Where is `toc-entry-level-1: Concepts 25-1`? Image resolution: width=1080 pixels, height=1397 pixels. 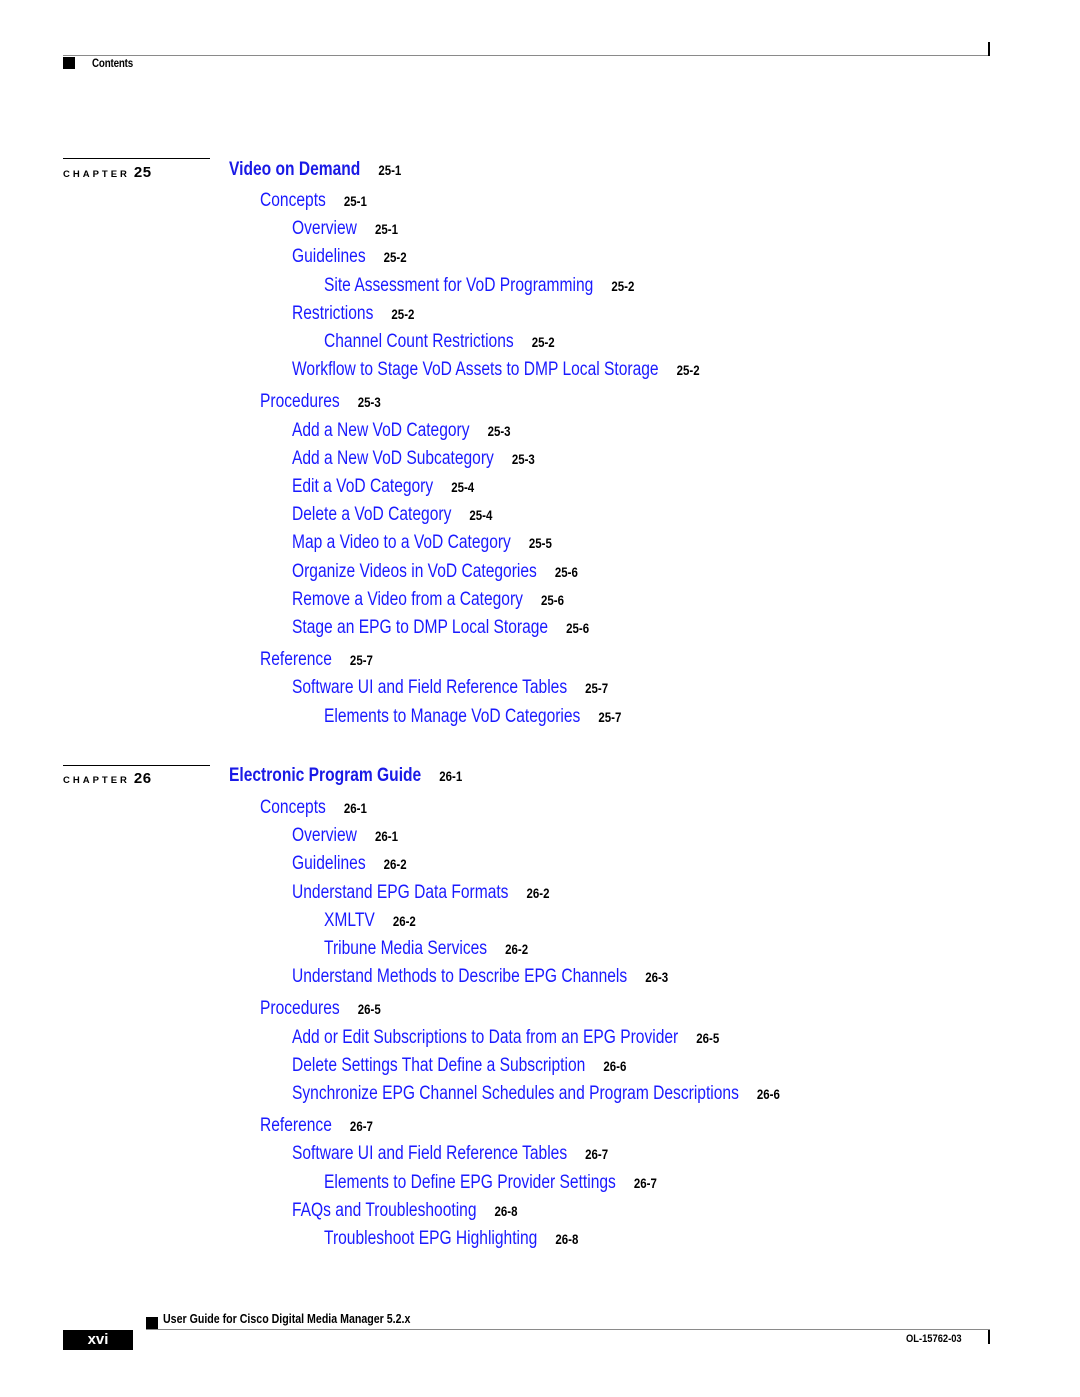 toc-entry-level-1: Concepts 25-1 is located at coordinates (313, 201).